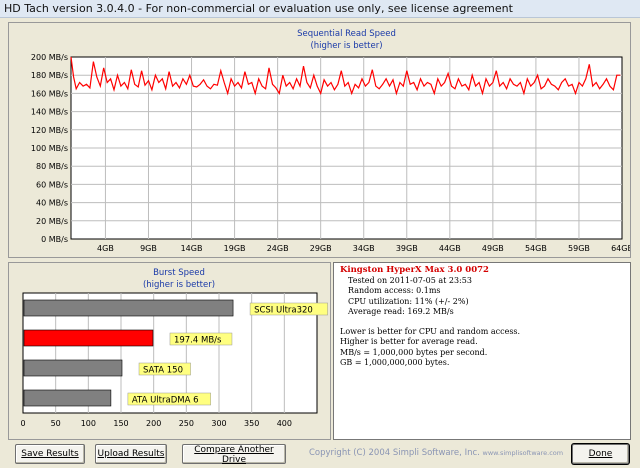 Image resolution: width=640 pixels, height=468 pixels. Describe the element at coordinates (131, 454) in the screenshot. I see `upload-results-button: Upload Results` at that location.